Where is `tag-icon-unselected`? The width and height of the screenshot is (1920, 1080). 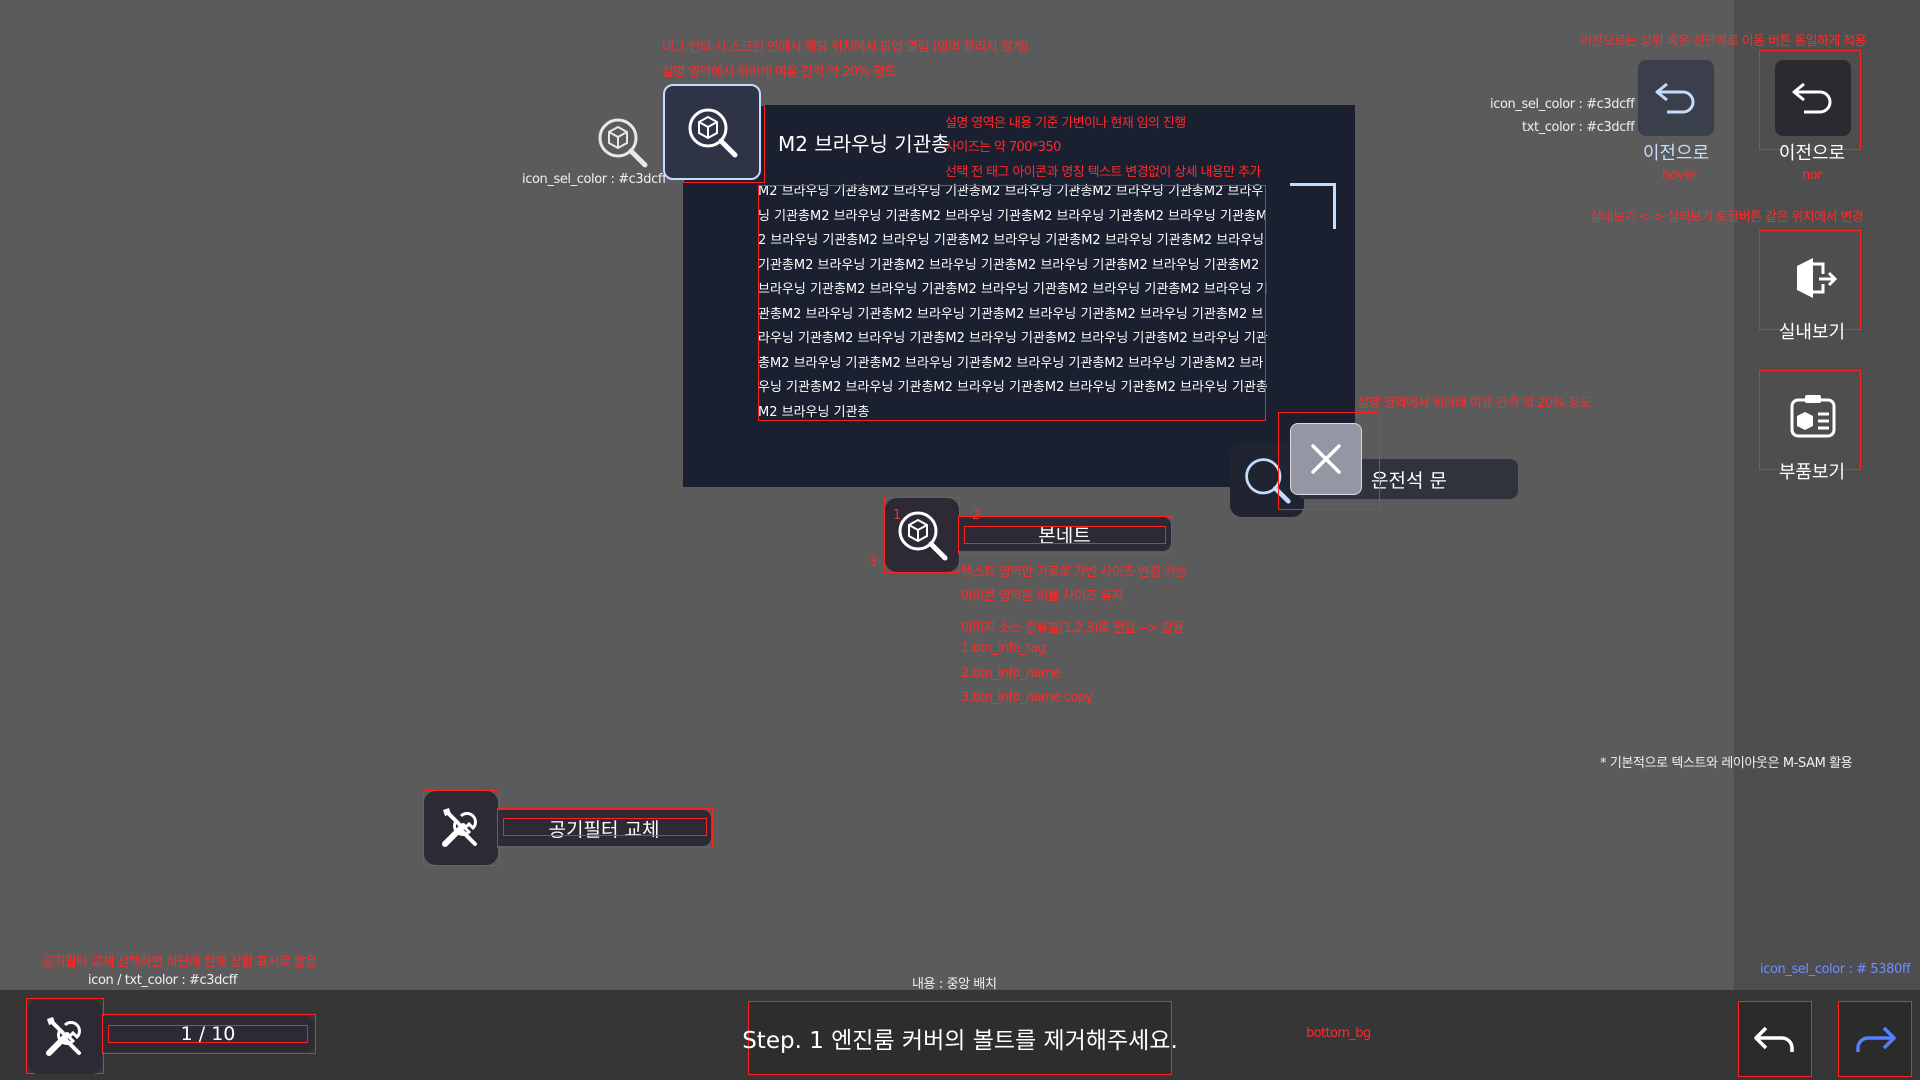 tag-icon-unselected is located at coordinates (622, 142).